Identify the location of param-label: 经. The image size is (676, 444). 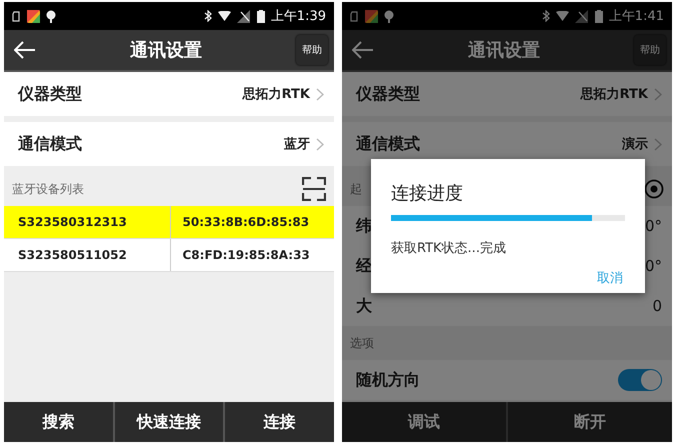
(364, 266).